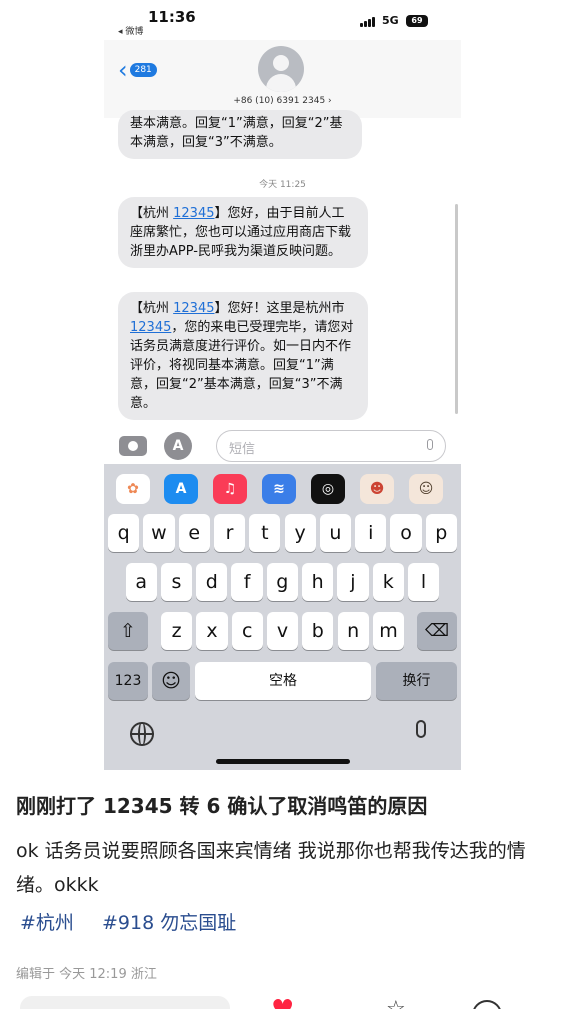 This screenshot has height=1009, width=570. What do you see at coordinates (283, 681) in the screenshot?
I see `space-key: 空格` at bounding box center [283, 681].